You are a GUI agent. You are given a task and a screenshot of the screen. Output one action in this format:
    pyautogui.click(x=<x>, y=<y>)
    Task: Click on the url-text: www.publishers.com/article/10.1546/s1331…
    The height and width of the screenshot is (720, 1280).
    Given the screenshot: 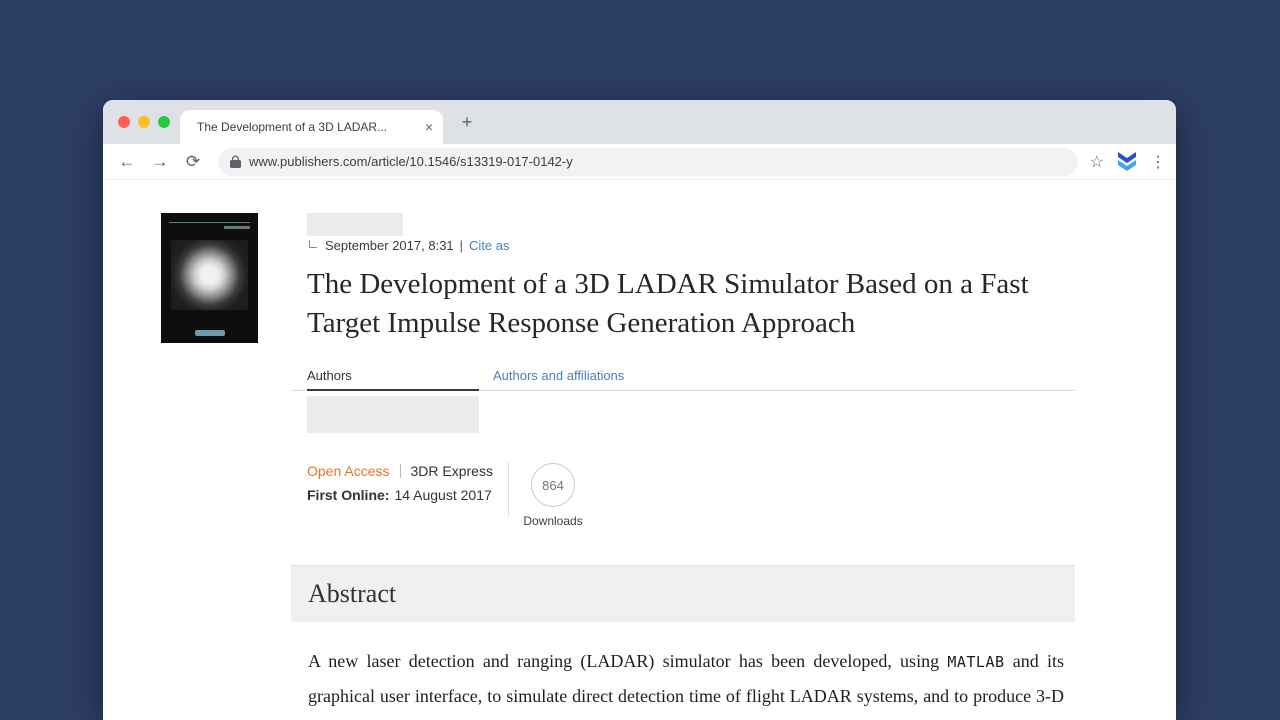 What is the action you would take?
    pyautogui.click(x=411, y=161)
    